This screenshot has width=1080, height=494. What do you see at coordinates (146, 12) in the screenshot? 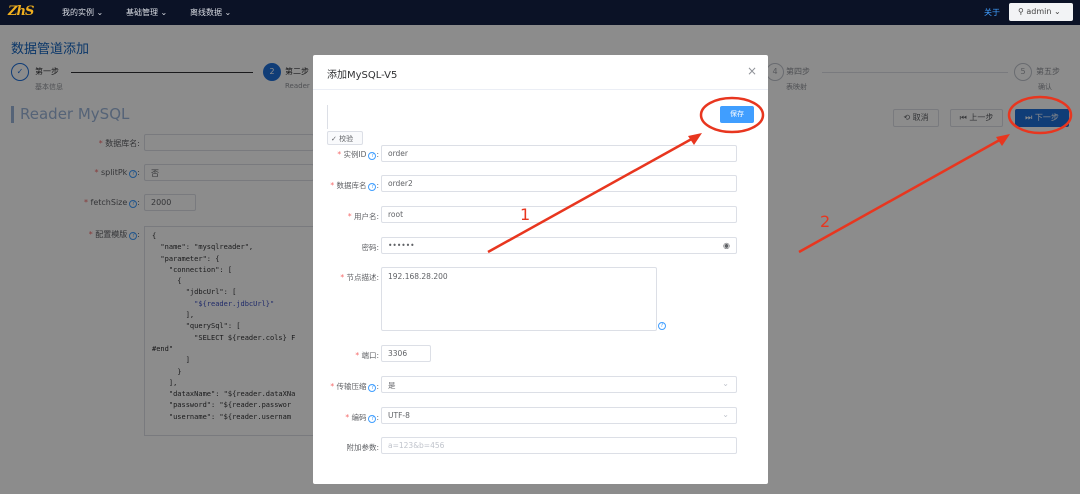
I see `nav-basic-management: 基础管理 ⌄` at bounding box center [146, 12].